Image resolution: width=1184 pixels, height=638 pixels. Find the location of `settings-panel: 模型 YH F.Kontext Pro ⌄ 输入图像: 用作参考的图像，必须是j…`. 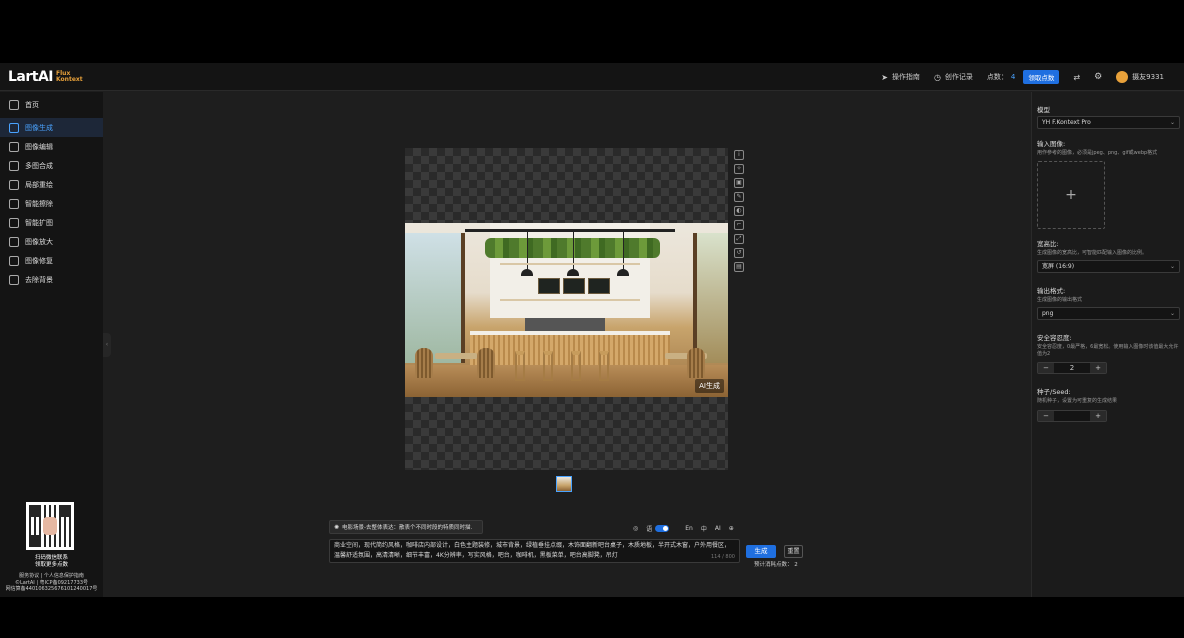

settings-panel: 模型 YH F.Kontext Pro ⌄ 输入图像: 用作参考的图像，必须是j… is located at coordinates (1107, 344).